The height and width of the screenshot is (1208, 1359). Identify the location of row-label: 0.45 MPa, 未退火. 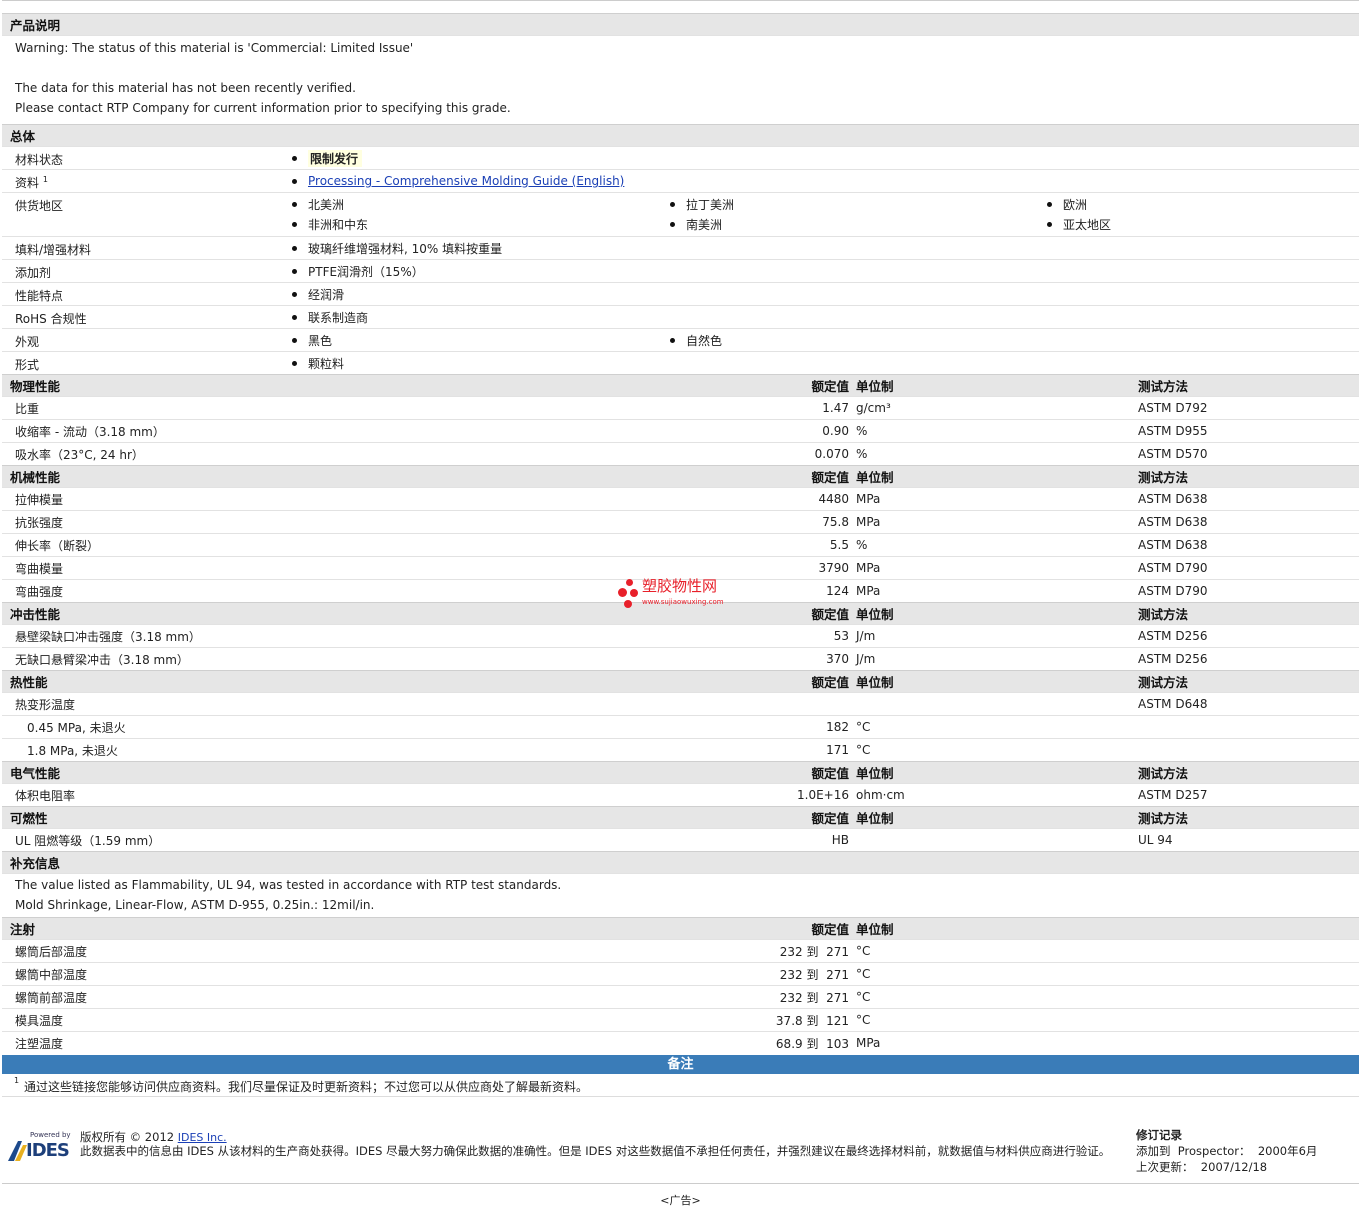
(76, 727).